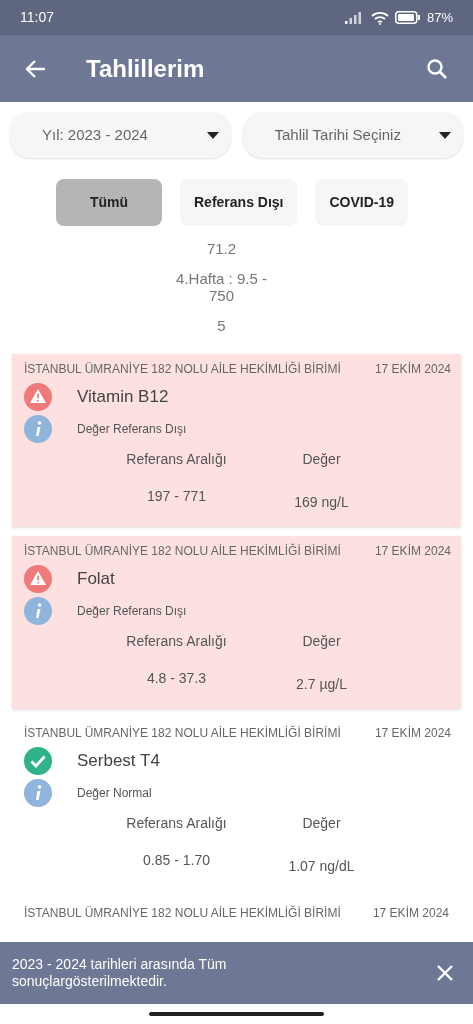 Image resolution: width=473 pixels, height=1024 pixels. What do you see at coordinates (146, 68) in the screenshot?
I see `page-title: Tahlillerim` at bounding box center [146, 68].